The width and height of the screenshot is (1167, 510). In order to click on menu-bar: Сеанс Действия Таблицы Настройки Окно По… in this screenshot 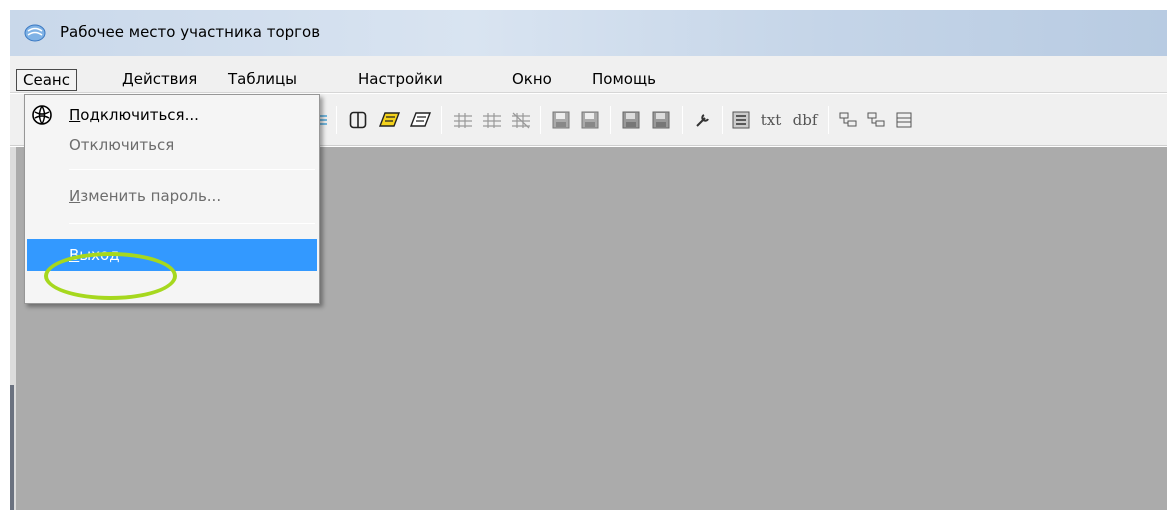, I will do `click(588, 74)`.